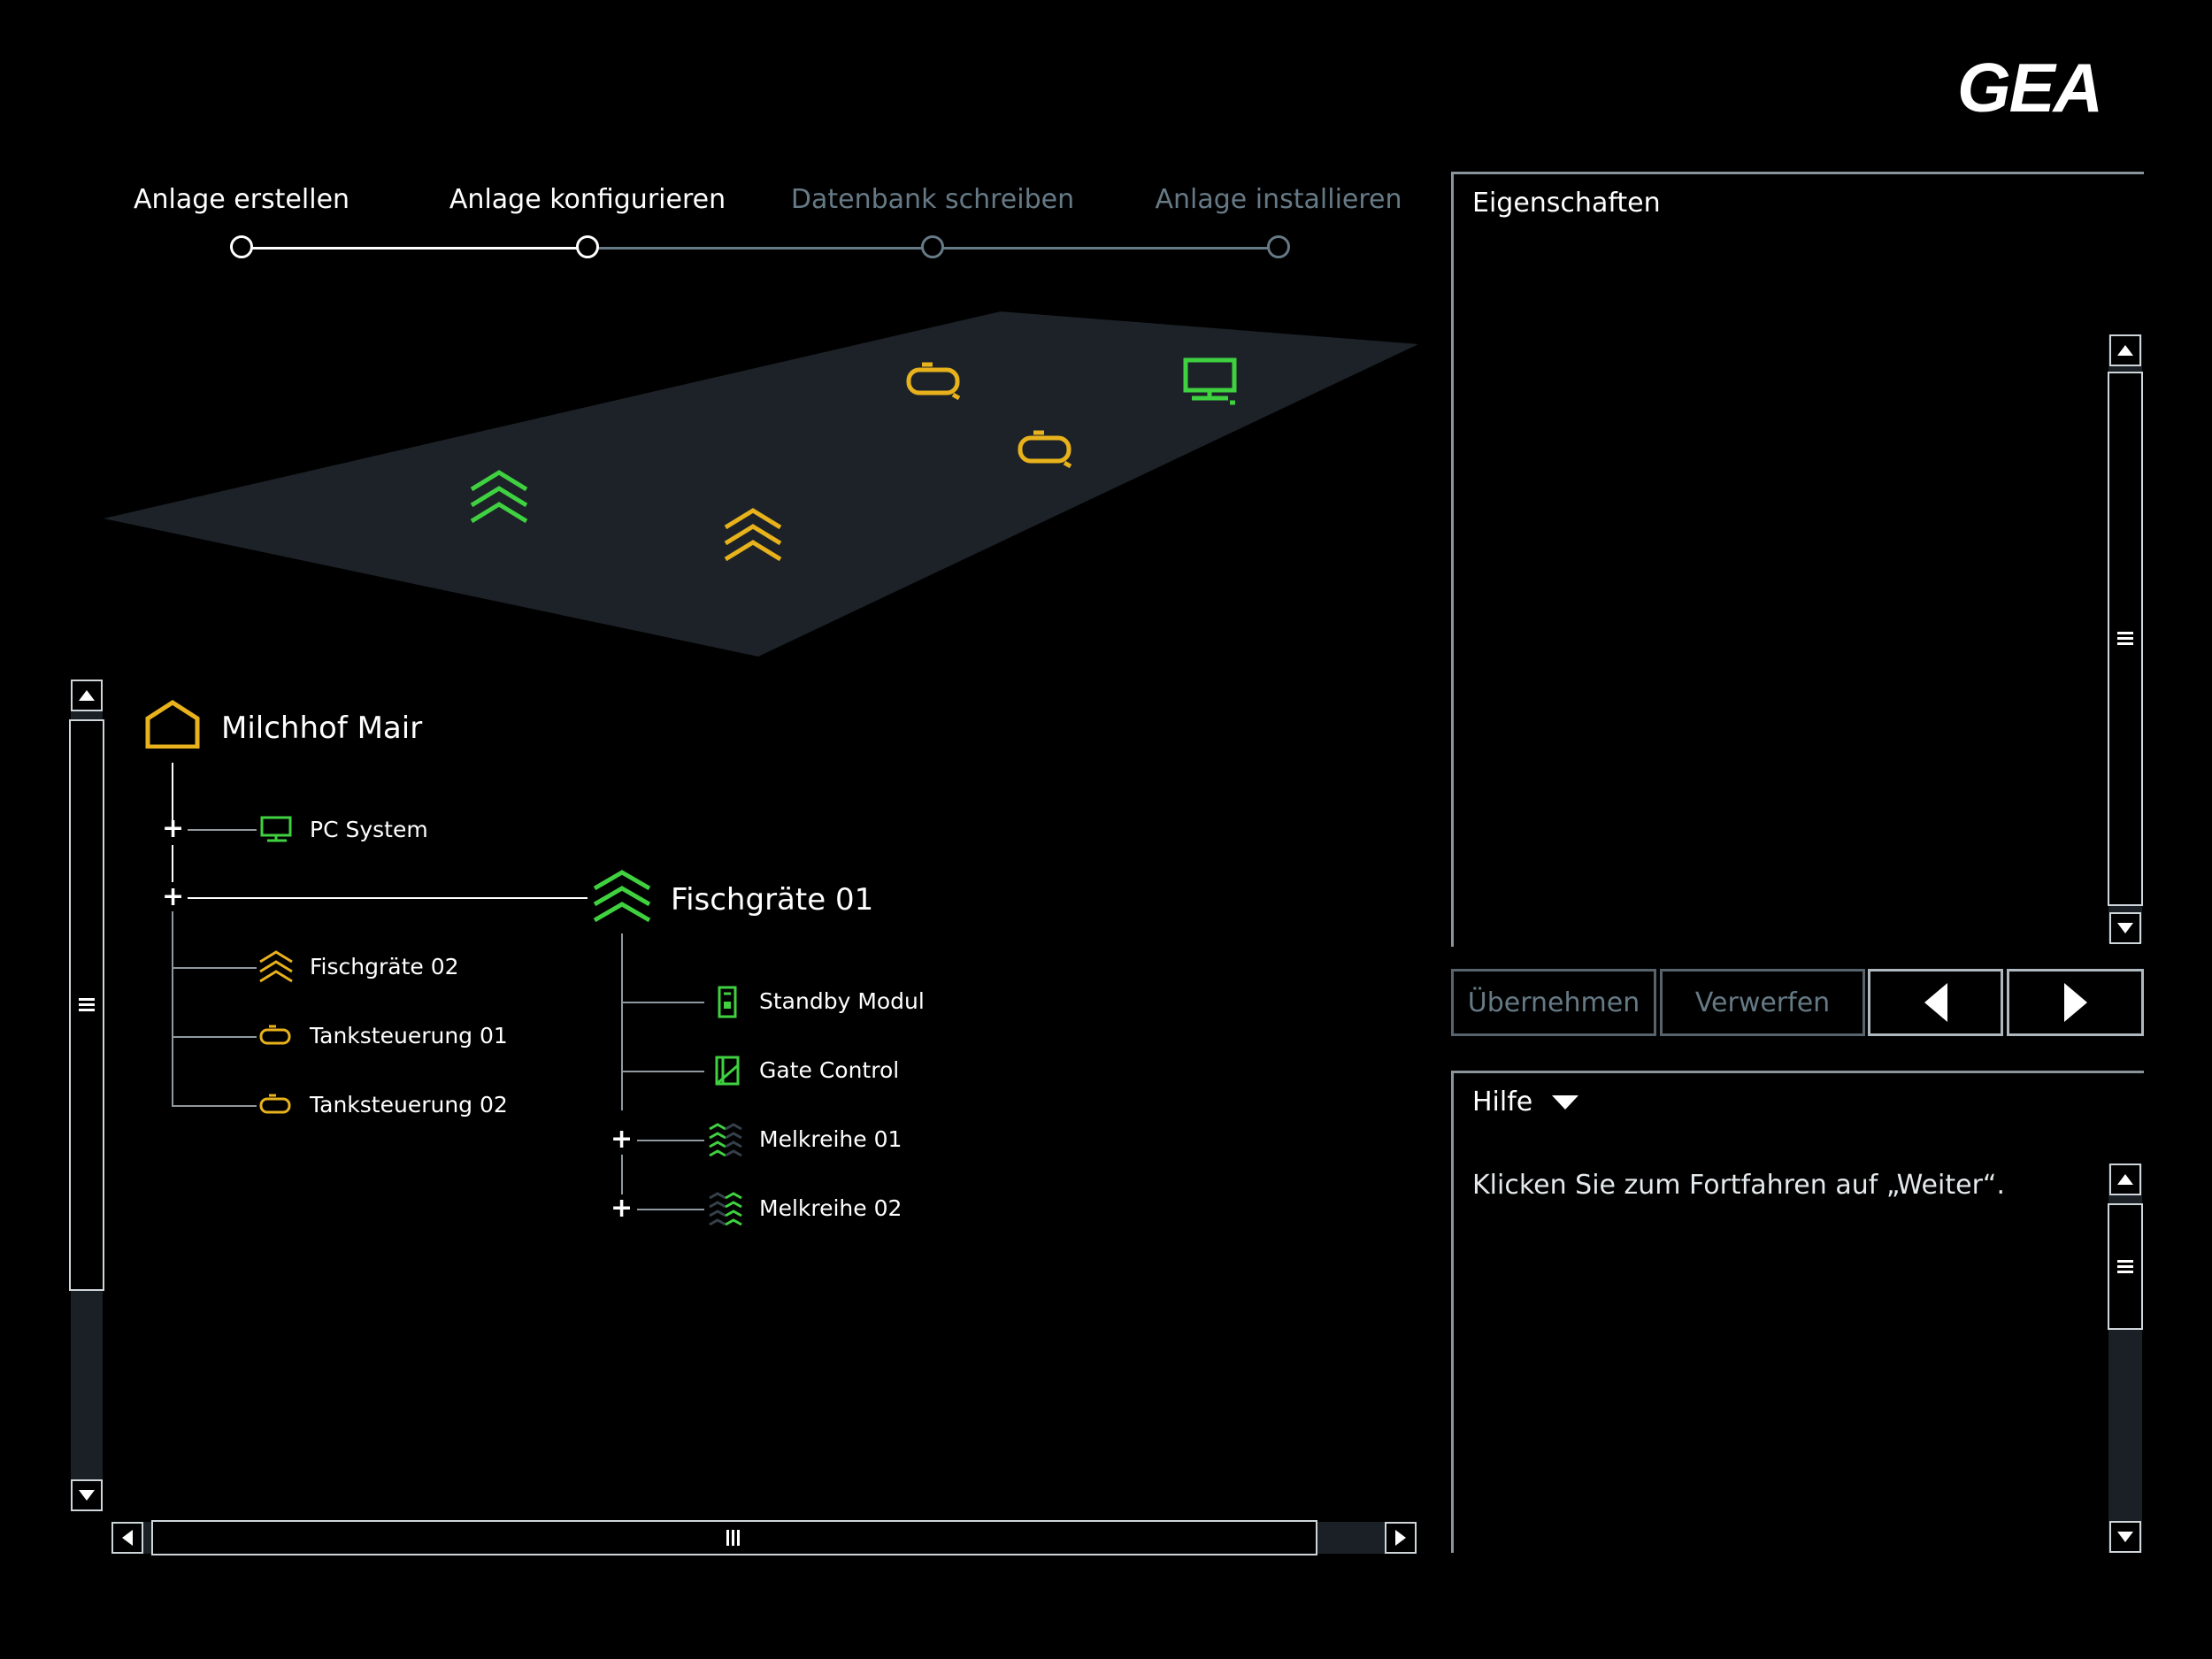 This screenshot has width=2212, height=1659. I want to click on standby-module-icon, so click(728, 1002).